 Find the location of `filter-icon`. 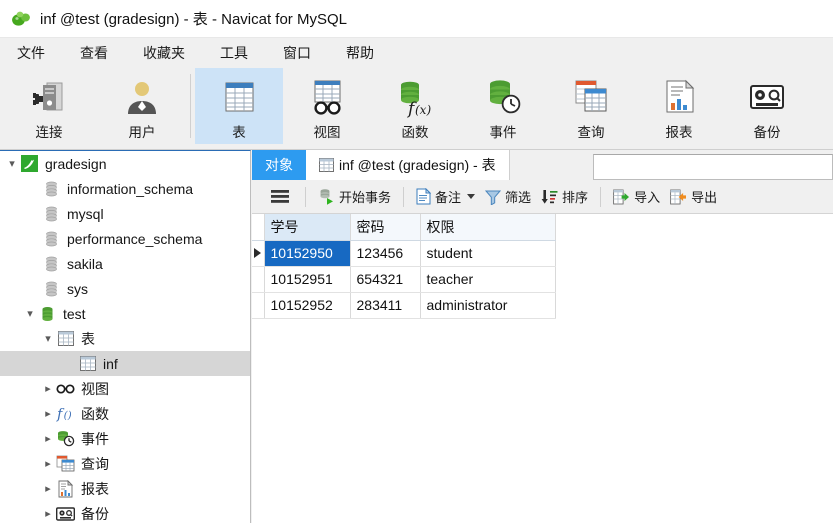

filter-icon is located at coordinates (493, 197).